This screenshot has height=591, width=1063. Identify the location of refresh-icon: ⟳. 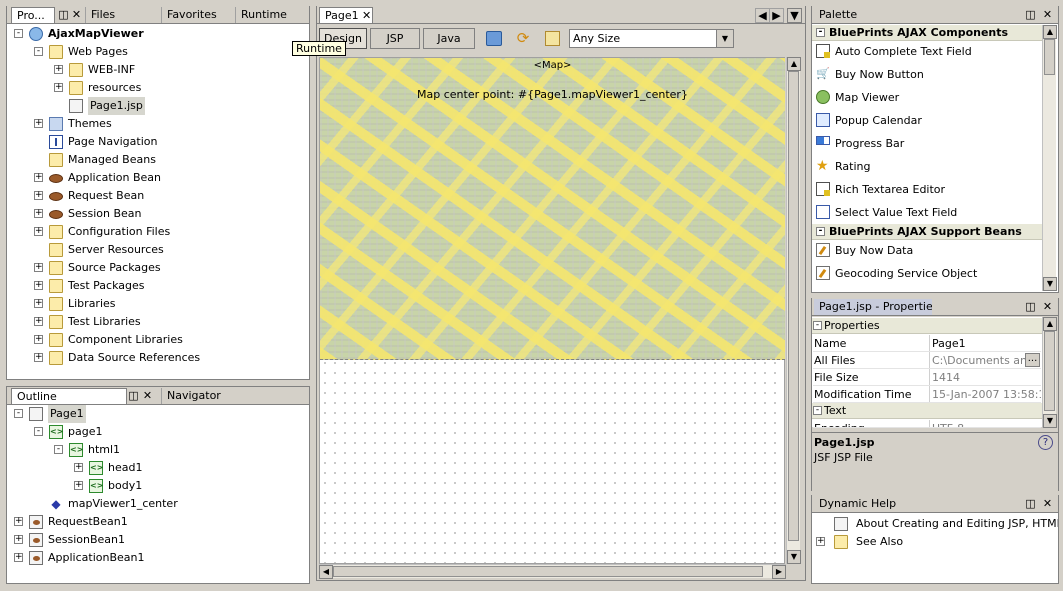
(523, 38).